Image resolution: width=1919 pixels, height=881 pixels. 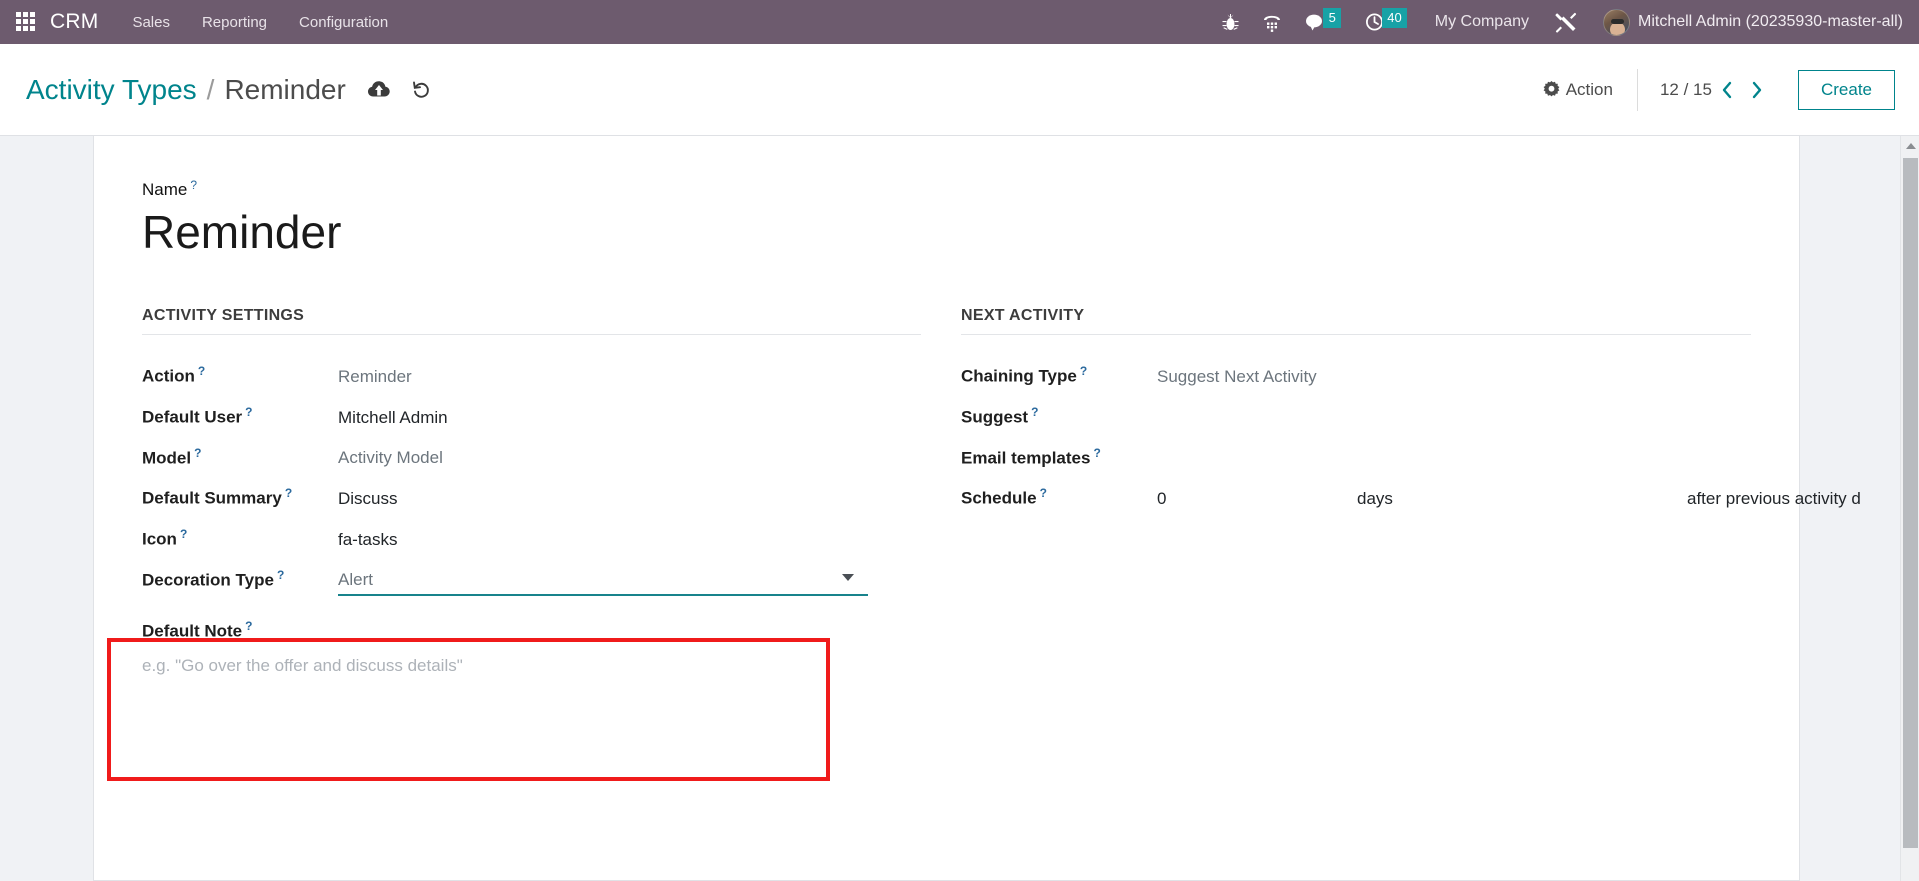 I want to click on chevron-right-icon, so click(x=1757, y=90).